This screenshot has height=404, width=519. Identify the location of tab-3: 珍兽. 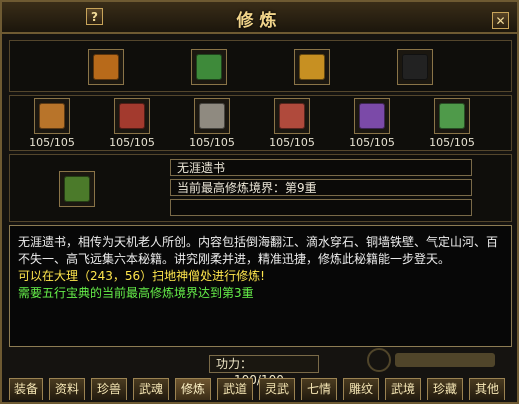
(109, 389).